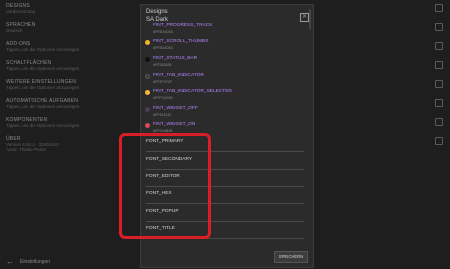 The width and height of the screenshot is (450, 269). I want to click on save-button: SPEICHERN, so click(291, 257).